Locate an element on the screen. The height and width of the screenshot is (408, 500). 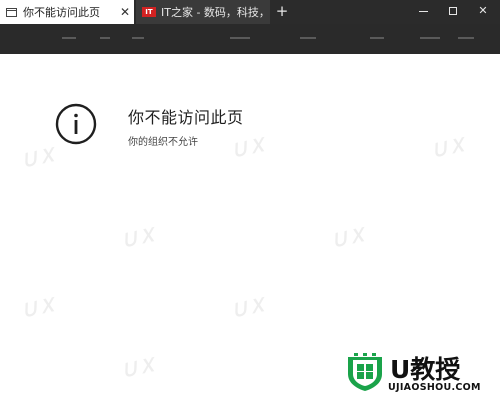
minimize-icon is located at coordinates (423, 11).